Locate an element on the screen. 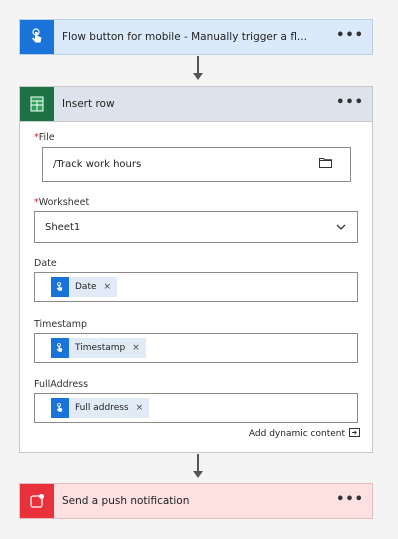 This screenshot has width=398, height=539. push-notification-card: Send a push notification ••• is located at coordinates (196, 501).